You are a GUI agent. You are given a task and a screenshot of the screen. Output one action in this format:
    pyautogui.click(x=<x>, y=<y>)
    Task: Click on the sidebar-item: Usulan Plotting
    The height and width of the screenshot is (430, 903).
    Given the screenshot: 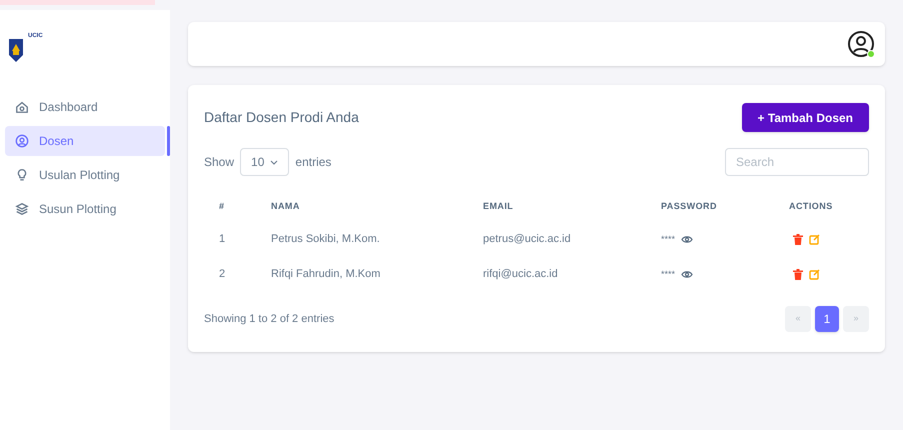 What is the action you would take?
    pyautogui.click(x=85, y=175)
    